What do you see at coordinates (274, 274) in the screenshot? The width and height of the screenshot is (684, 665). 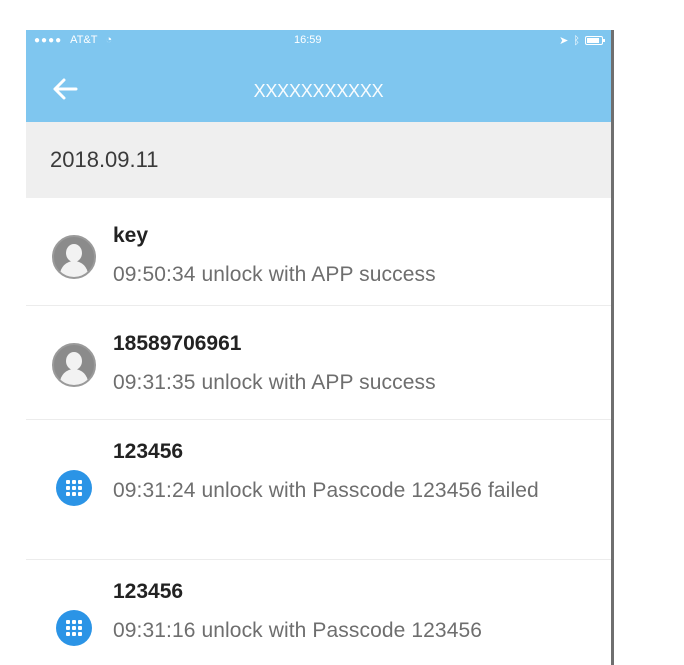 I see `record-description: 09:50:34 unlock with APP success` at bounding box center [274, 274].